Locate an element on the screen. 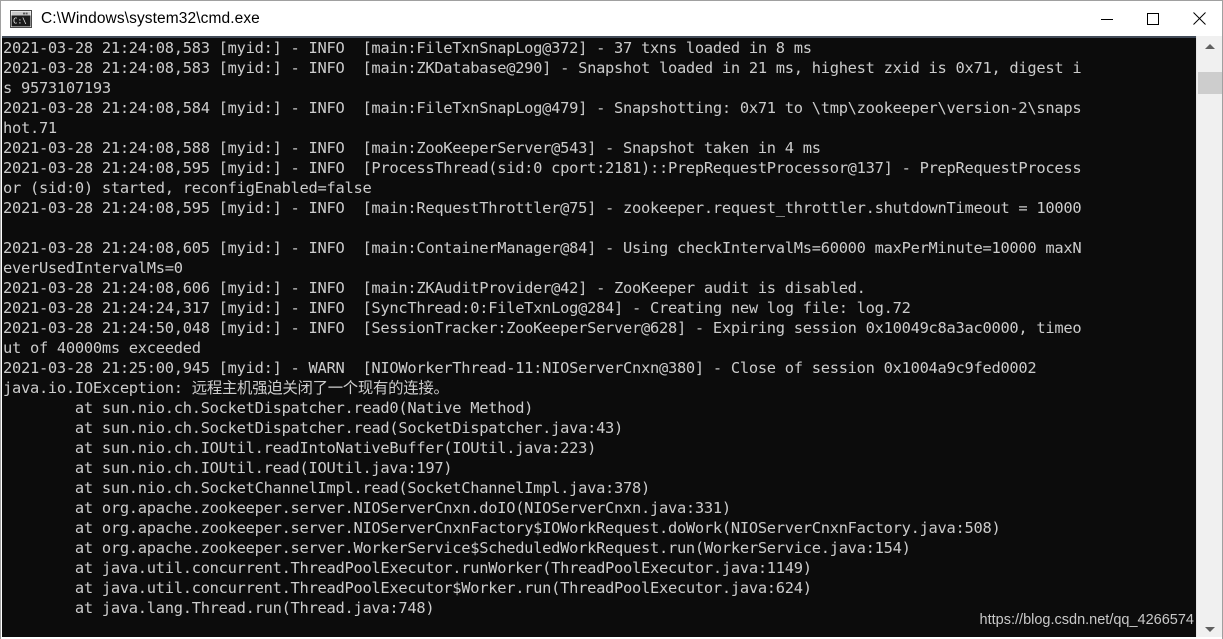 This screenshot has width=1223, height=639. svg-text: C:\ is located at coordinates (20, 20).